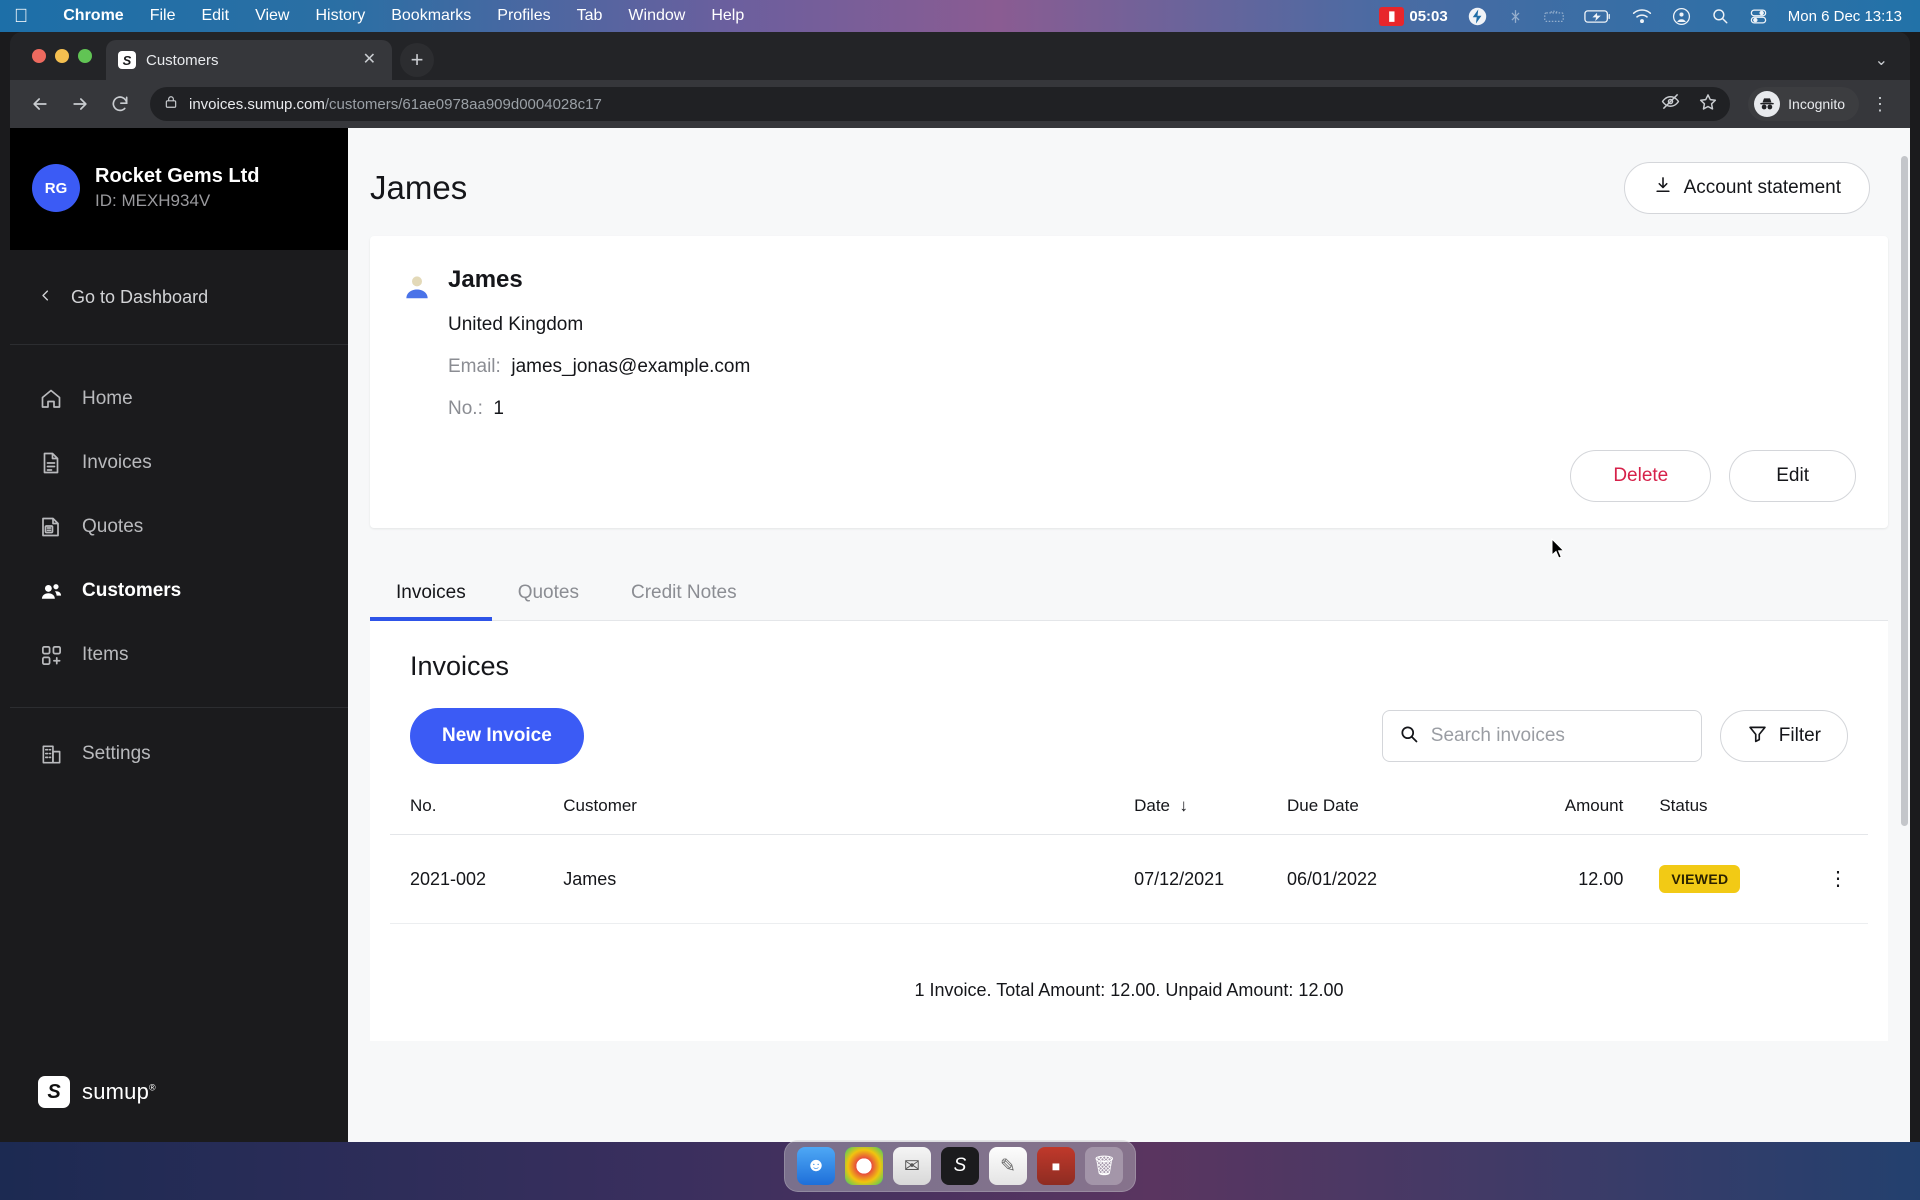  I want to click on cell-date: 07/12/2021, so click(1210, 879).